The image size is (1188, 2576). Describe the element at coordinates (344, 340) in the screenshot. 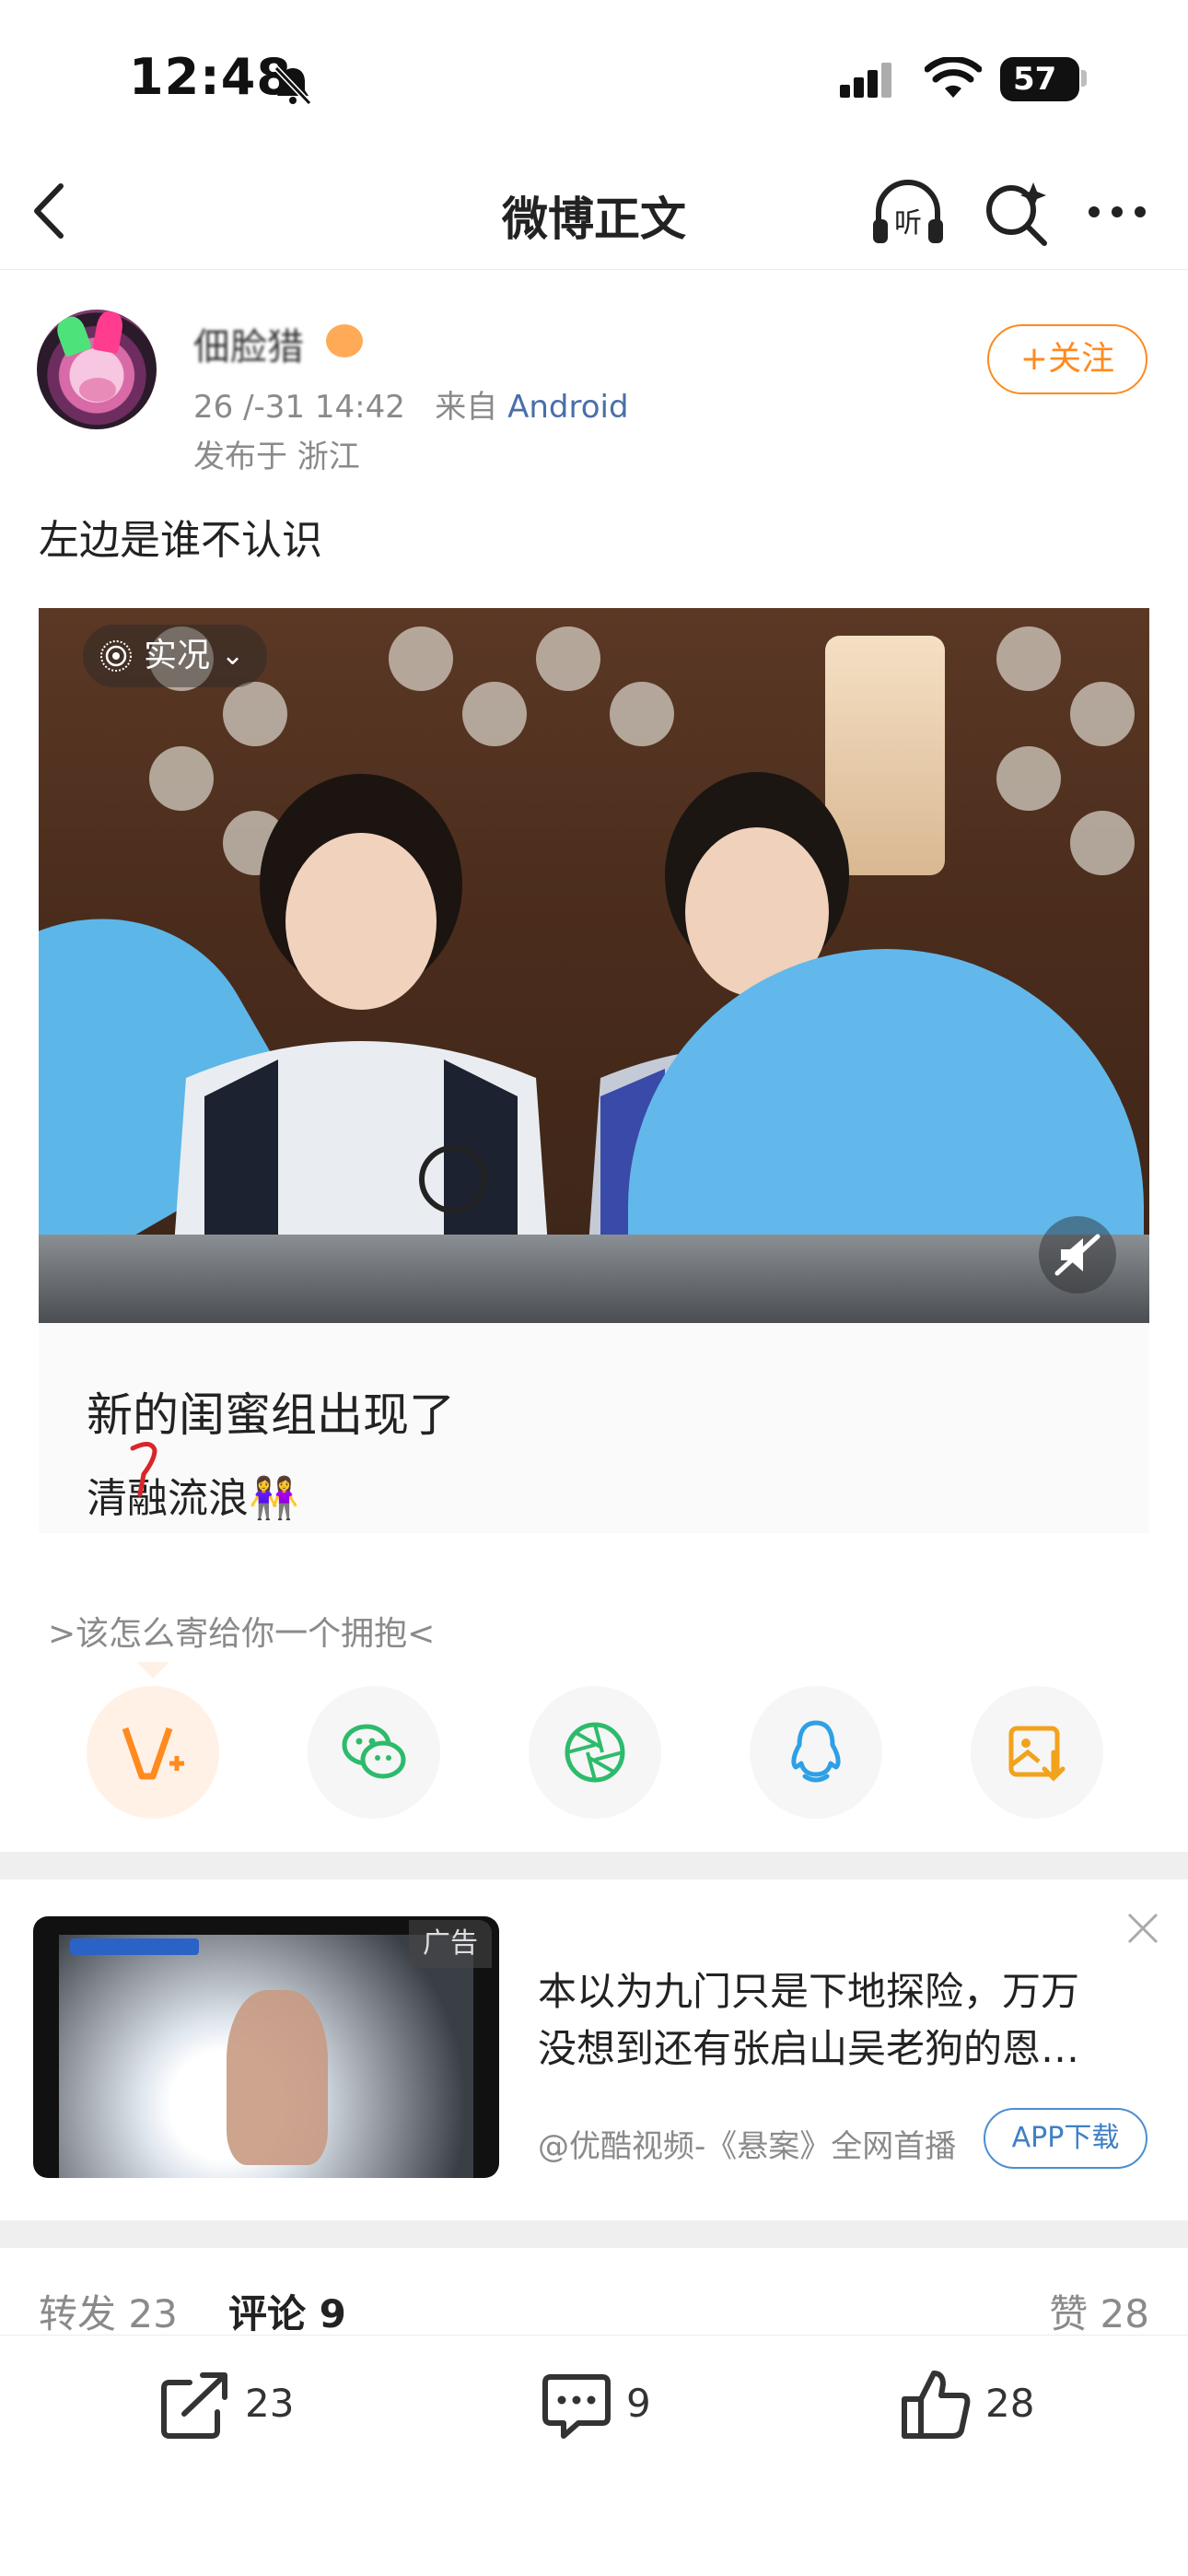

I see `user-badge-icon` at that location.